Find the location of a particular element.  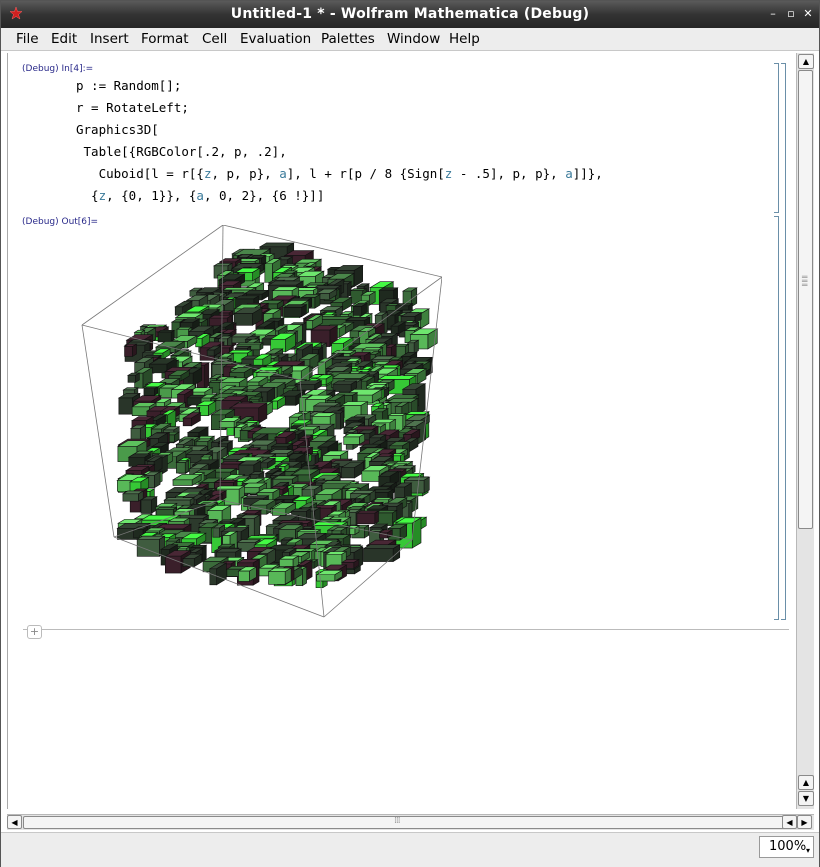

input-cell-label: (Debug) In[4]:= is located at coordinates (58, 69).